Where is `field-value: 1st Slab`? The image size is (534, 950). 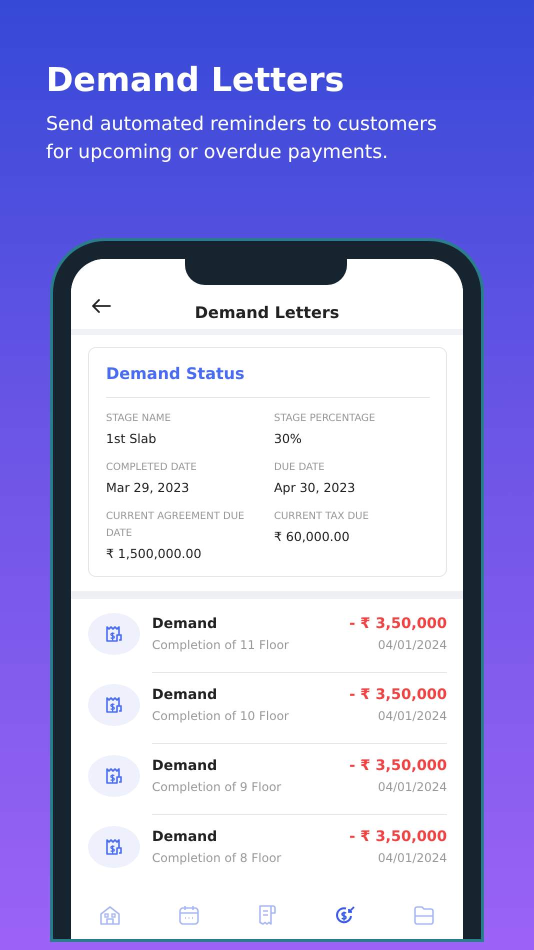
field-value: 1st Slab is located at coordinates (132, 439).